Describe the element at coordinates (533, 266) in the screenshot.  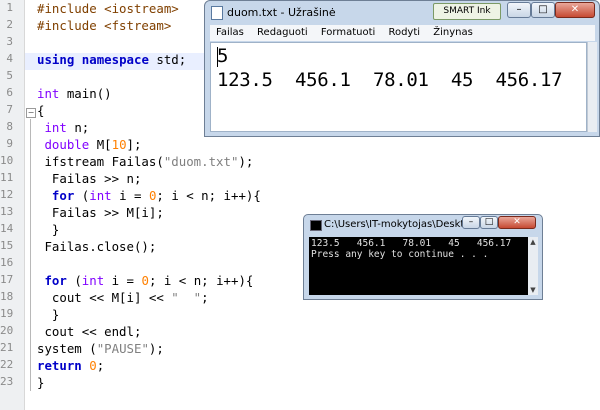
I see `console-scrollbar: ▲ ▼` at that location.